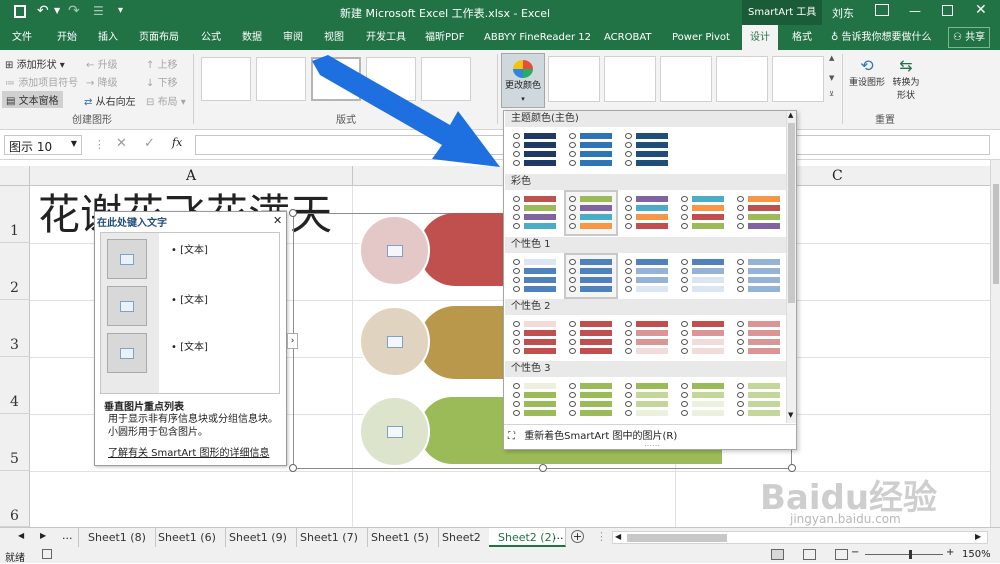 This screenshot has height=564, width=1000. Describe the element at coordinates (831, 78) in the screenshot. I see `gallery-scroll-down-icon: ▼` at that location.